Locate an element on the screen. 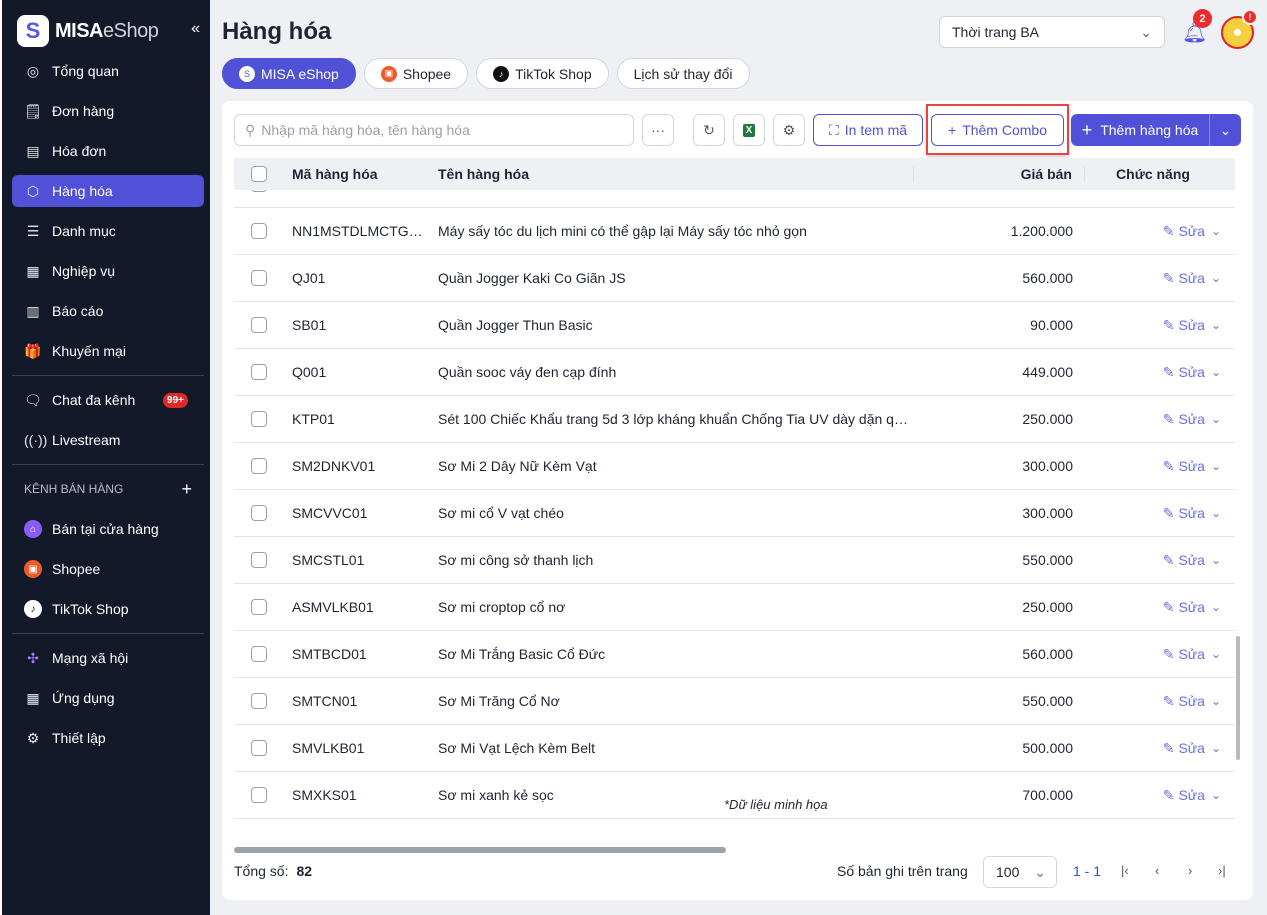 The width and height of the screenshot is (1267, 915). tab-tiktok-shop: ♪ TikTok Shop is located at coordinates (542, 73).